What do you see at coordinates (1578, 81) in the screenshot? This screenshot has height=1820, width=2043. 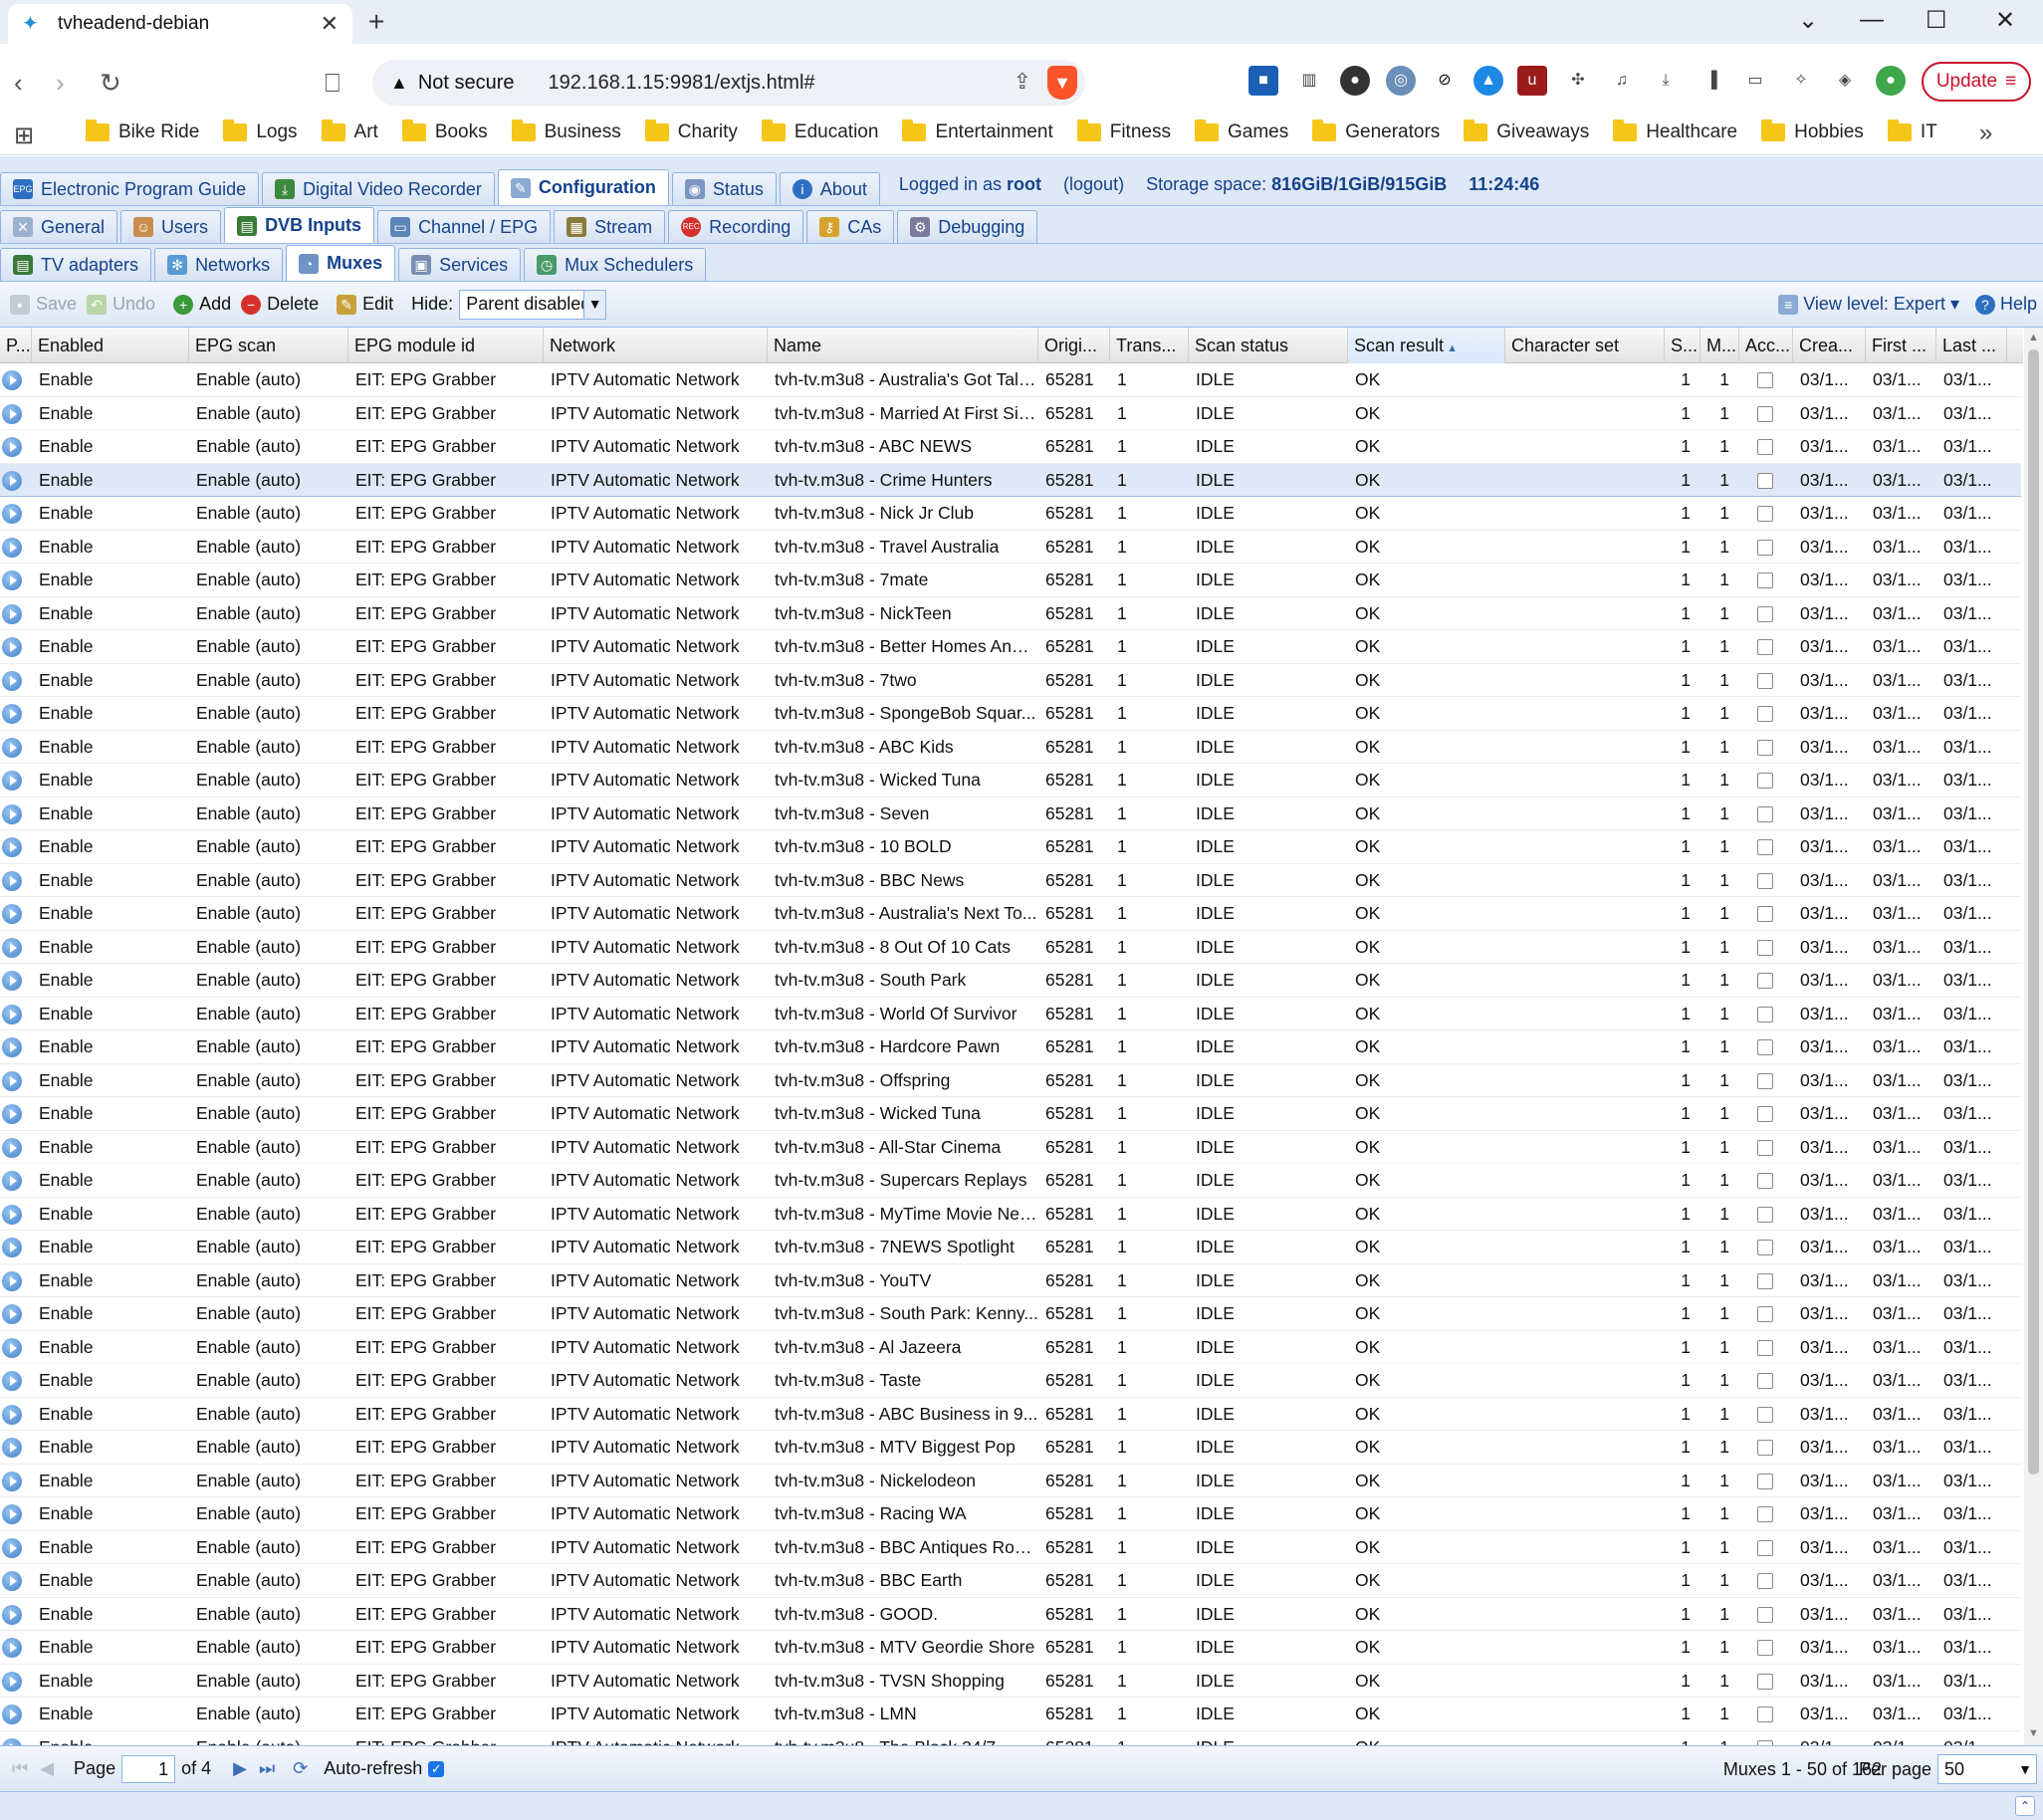 I see `extensions-puzzle-icon: ✣` at bounding box center [1578, 81].